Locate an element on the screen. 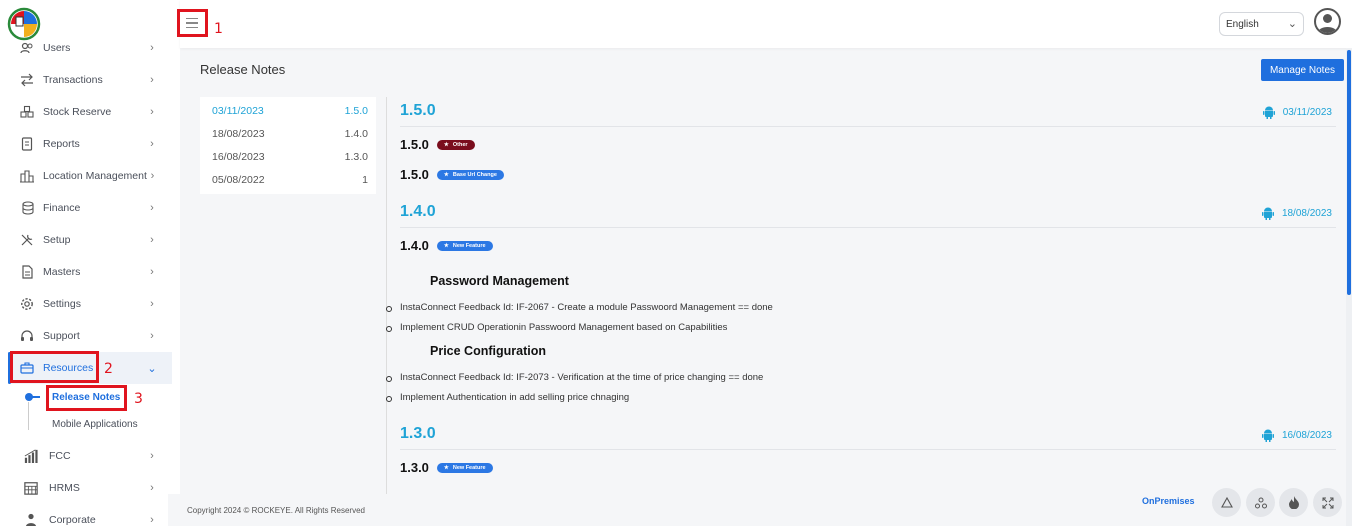 This screenshot has width=1352, height=526. sidebar-item-label: Finance is located at coordinates (62, 208).